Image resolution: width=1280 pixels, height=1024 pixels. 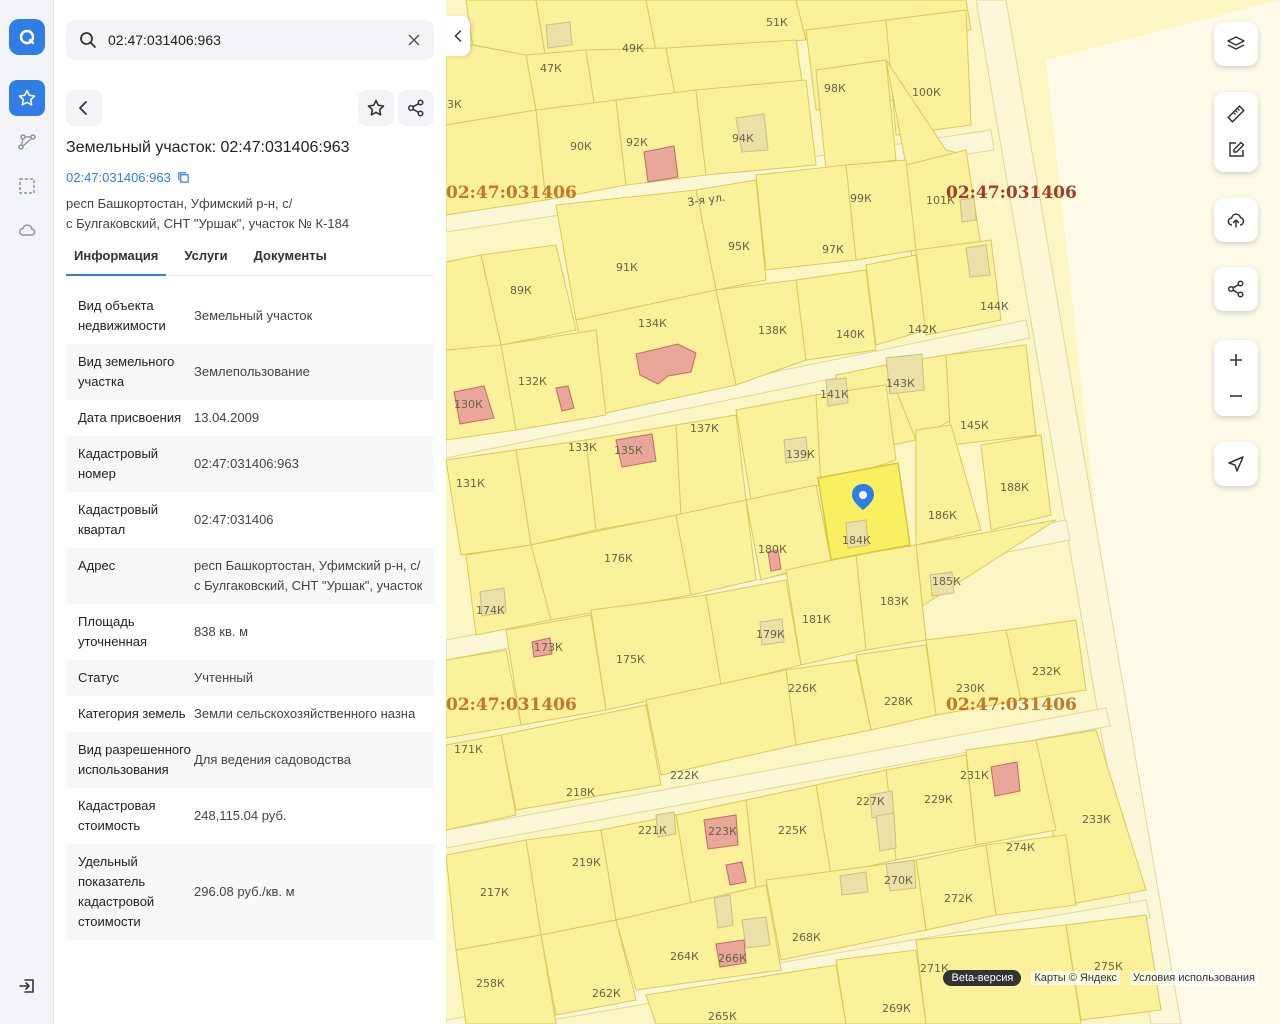 What do you see at coordinates (816, 619) in the screenshot?
I see `plot-label: 181К` at bounding box center [816, 619].